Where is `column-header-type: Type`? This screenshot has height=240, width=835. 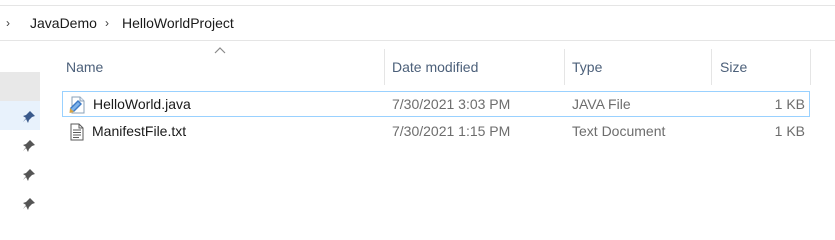
column-header-type: Type is located at coordinates (638, 67).